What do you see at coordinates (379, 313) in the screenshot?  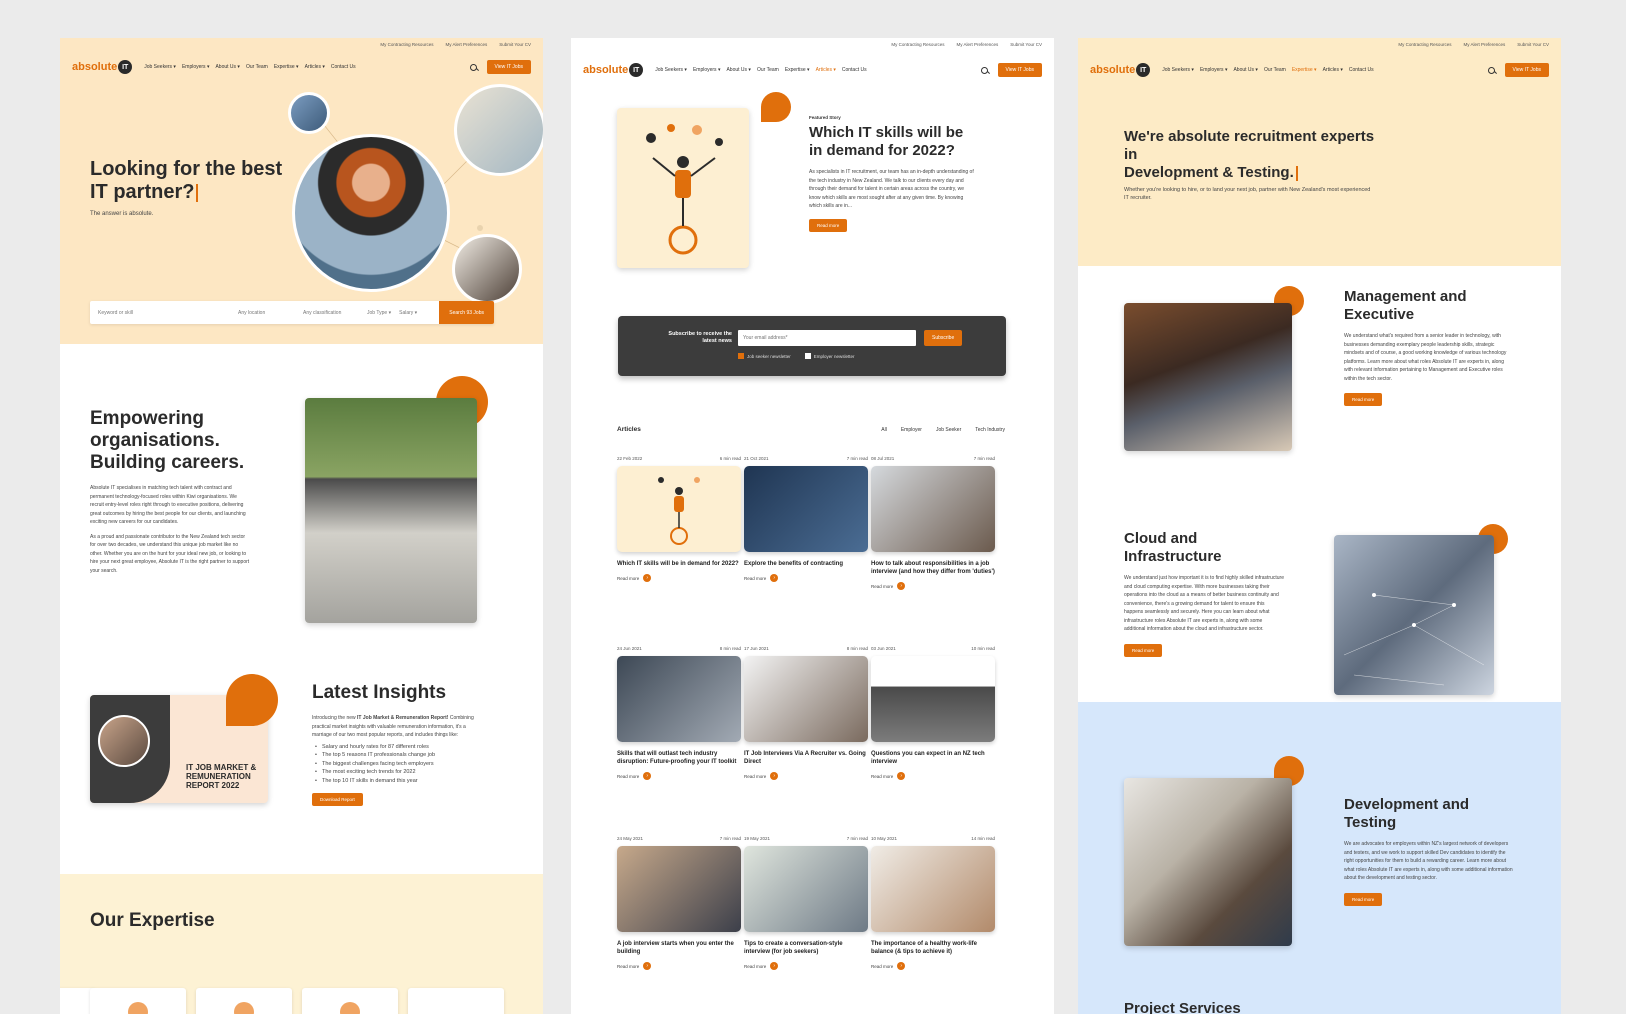 I see `job-type-select: Job Type ▾` at bounding box center [379, 313].